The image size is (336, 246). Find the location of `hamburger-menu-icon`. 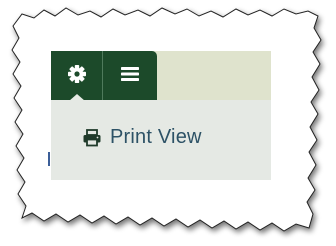

hamburger-menu-icon is located at coordinates (130, 76).